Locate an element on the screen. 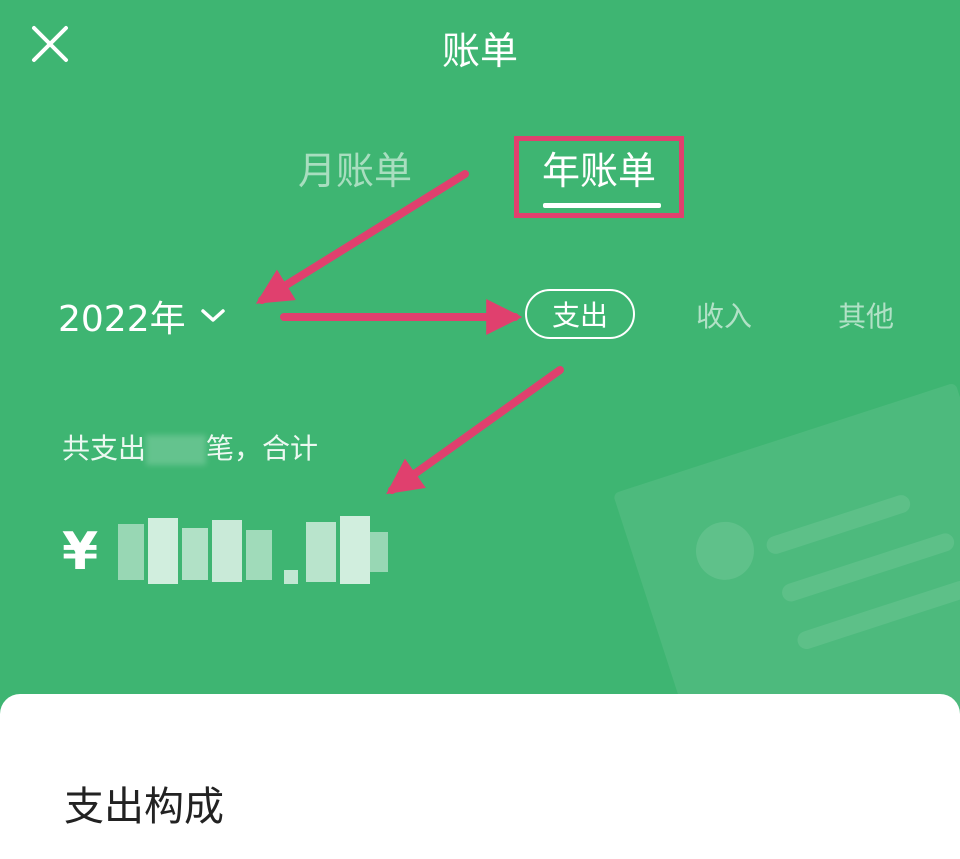  chevron-down-icon is located at coordinates (212, 315).